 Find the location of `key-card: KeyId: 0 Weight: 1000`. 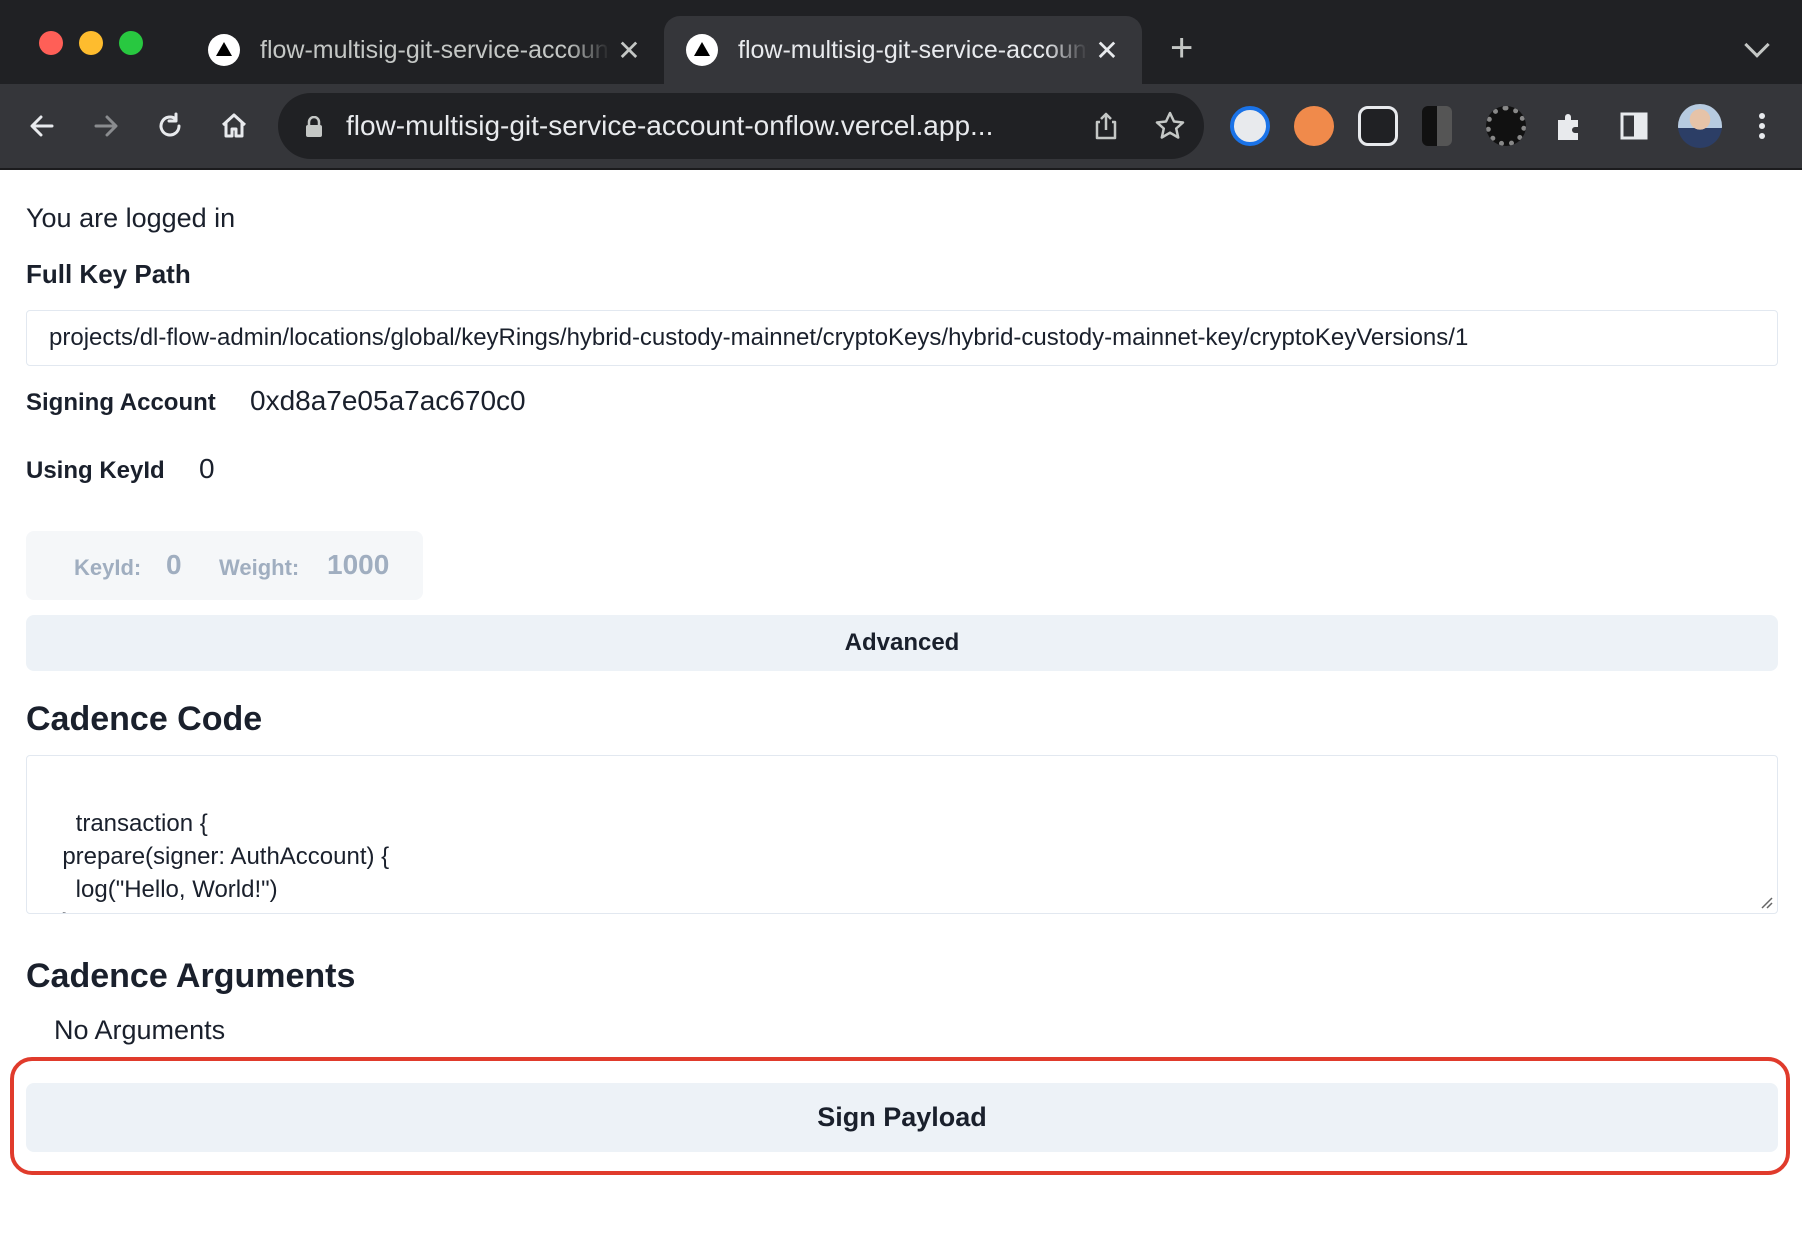

key-card: KeyId: 0 Weight: 1000 is located at coordinates (224, 565).